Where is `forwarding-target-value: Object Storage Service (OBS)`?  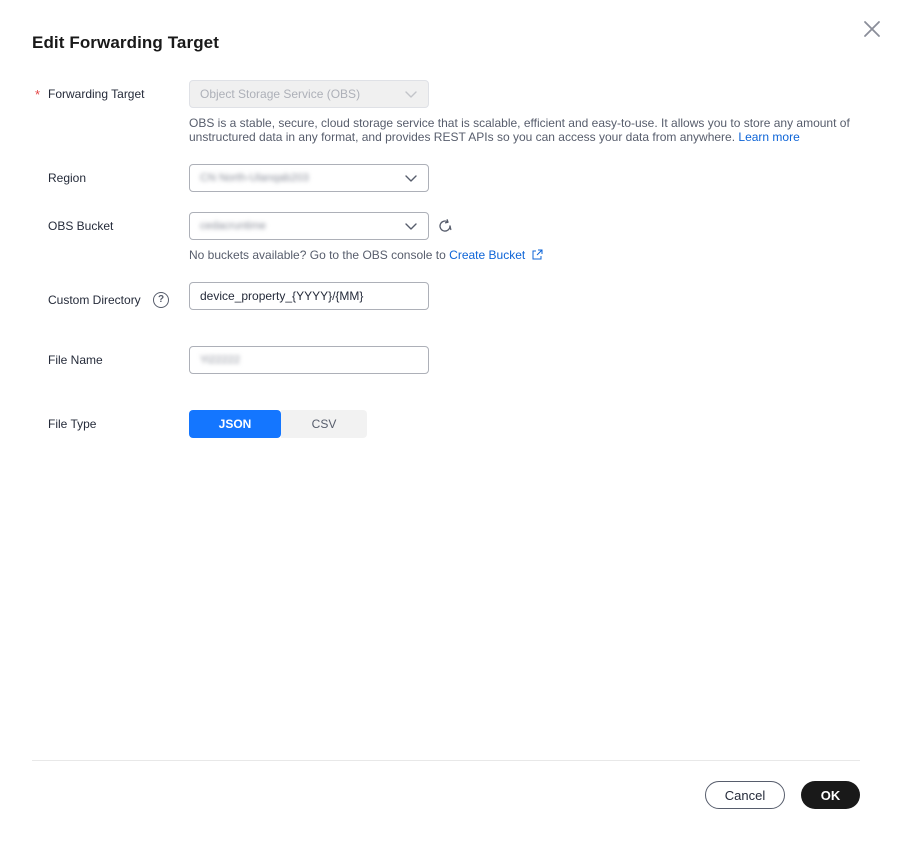 forwarding-target-value: Object Storage Service (OBS) is located at coordinates (280, 94).